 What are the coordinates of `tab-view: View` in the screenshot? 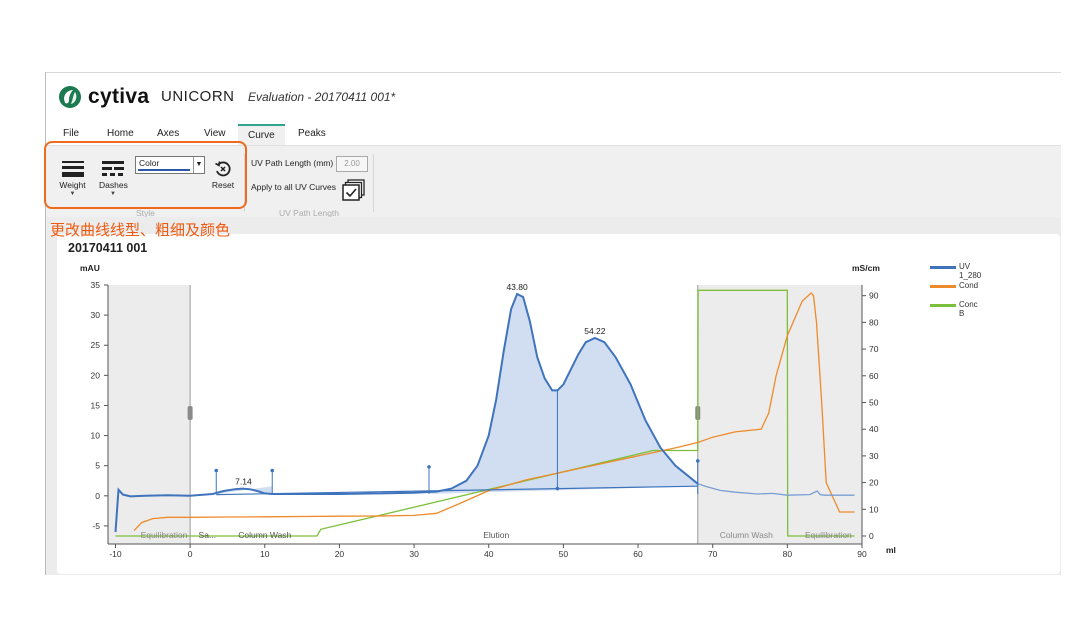 It's located at (215, 133).